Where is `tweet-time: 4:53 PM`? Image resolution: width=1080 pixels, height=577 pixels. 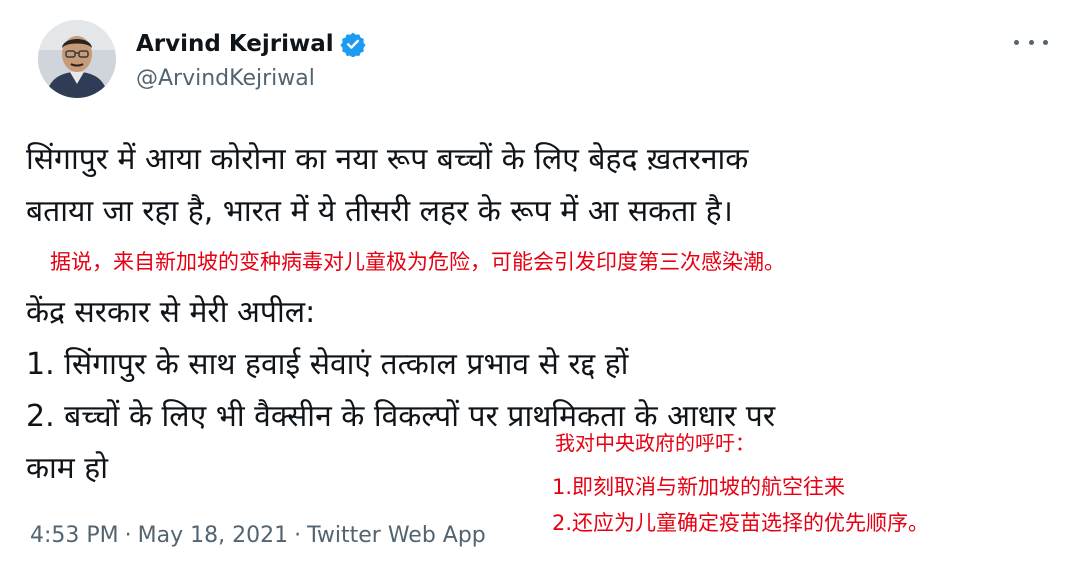
tweet-time: 4:53 PM is located at coordinates (74, 535).